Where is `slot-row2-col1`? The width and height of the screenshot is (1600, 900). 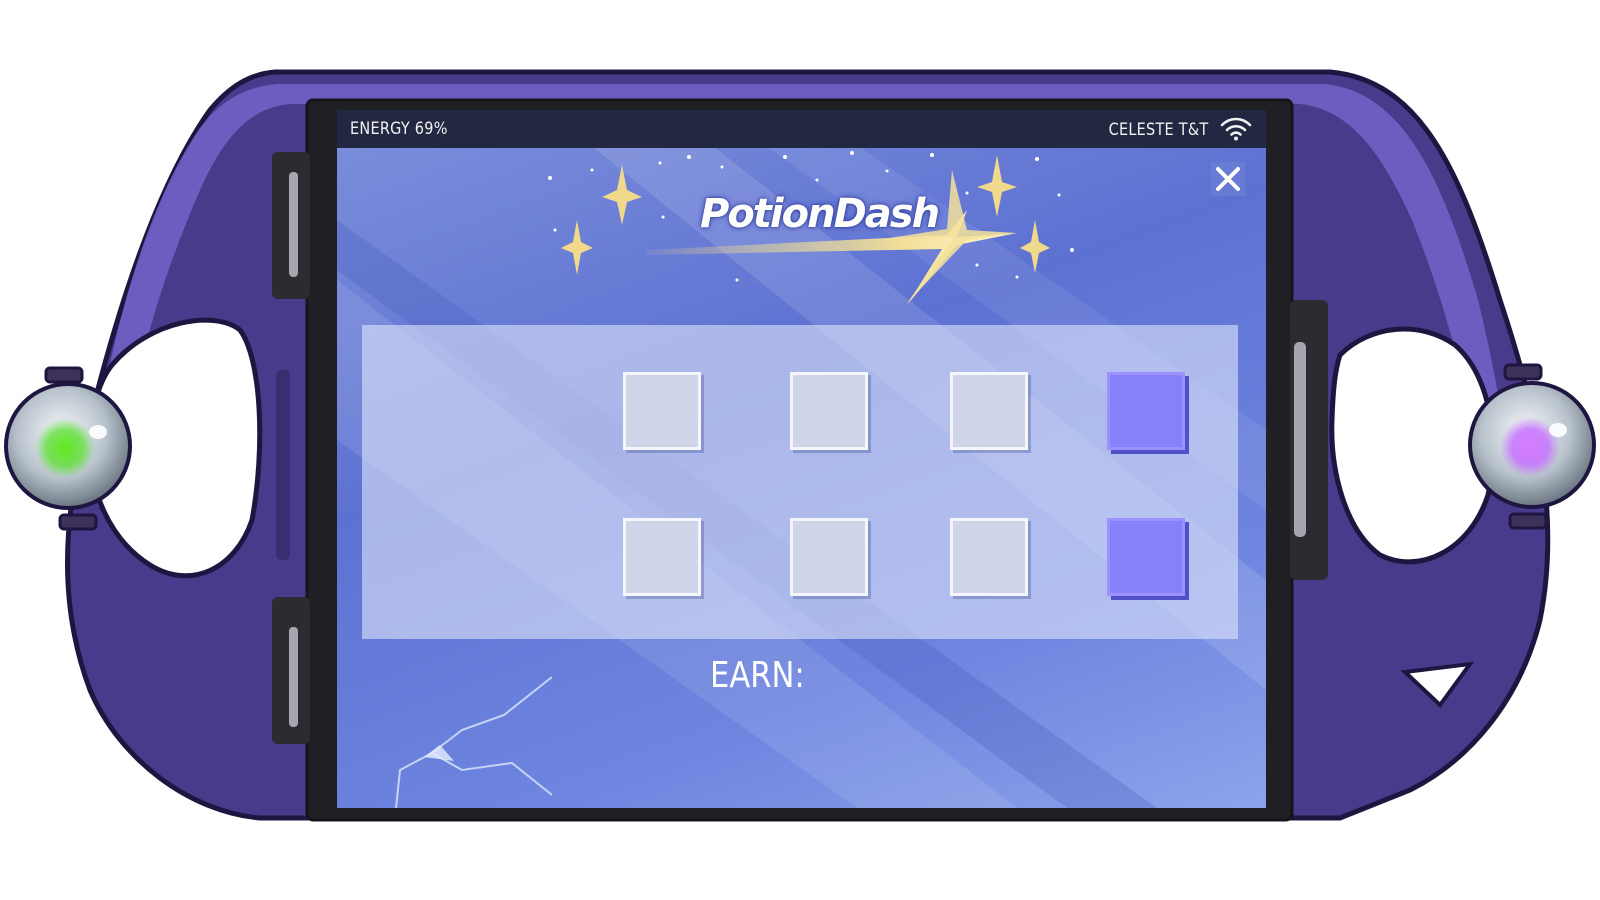
slot-row2-col1 is located at coordinates (662, 557).